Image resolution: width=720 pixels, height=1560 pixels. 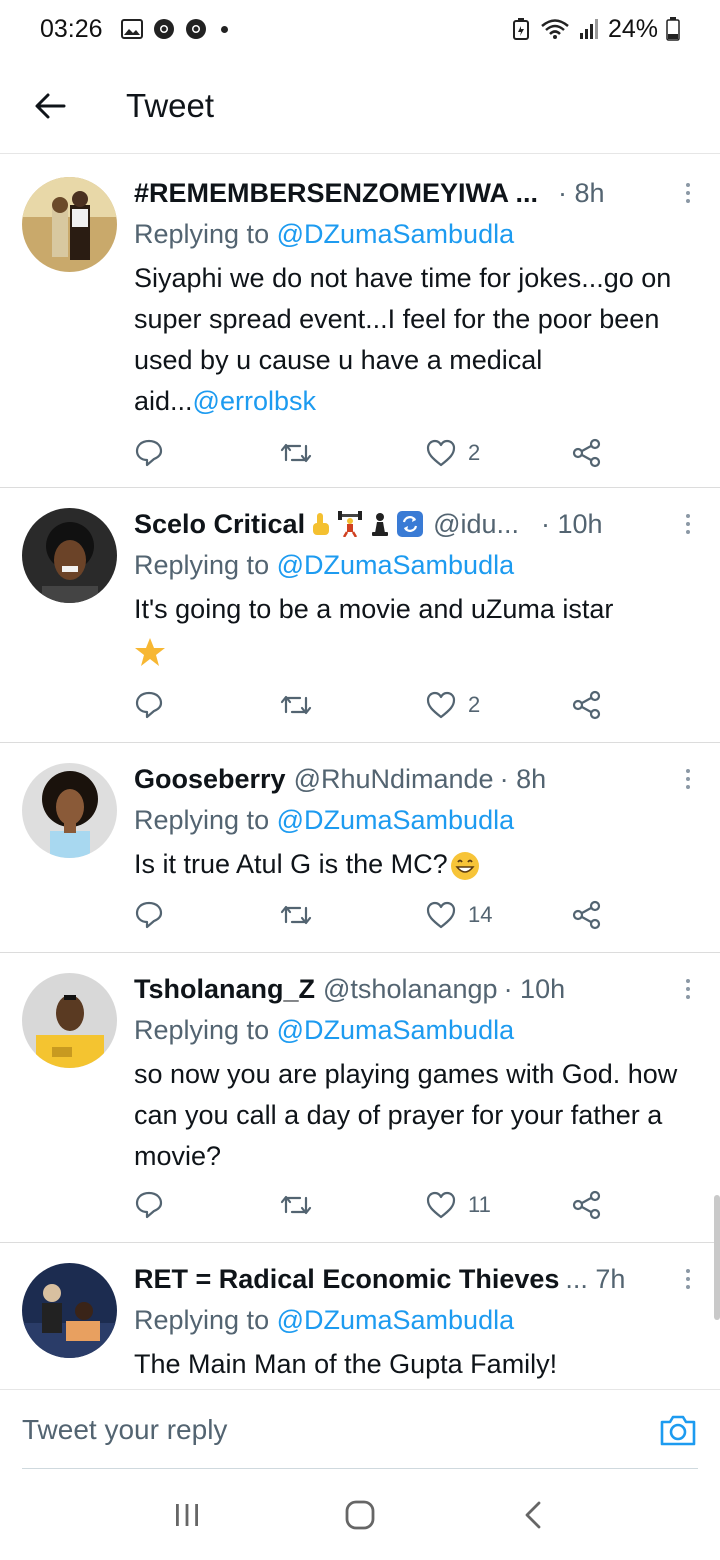 I want to click on tweet-text-mention: @errolbsk, so click(x=254, y=401).